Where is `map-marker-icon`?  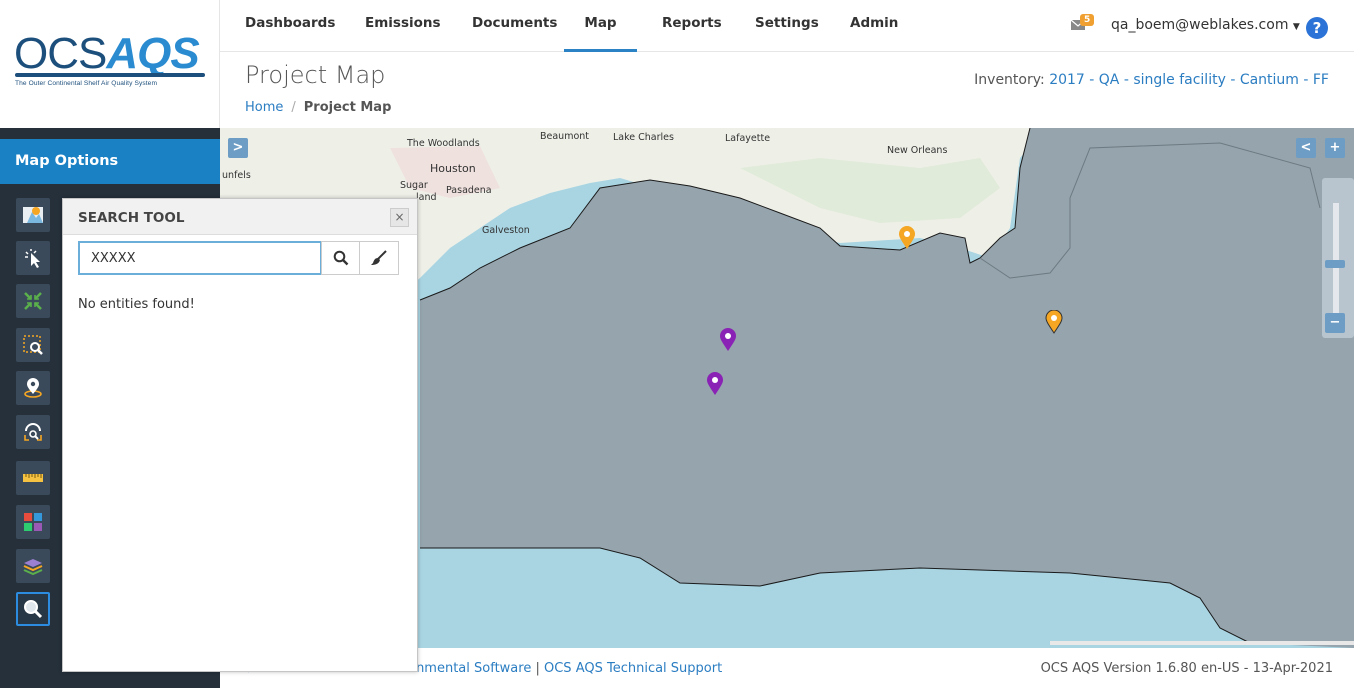 map-marker-icon is located at coordinates (33, 215).